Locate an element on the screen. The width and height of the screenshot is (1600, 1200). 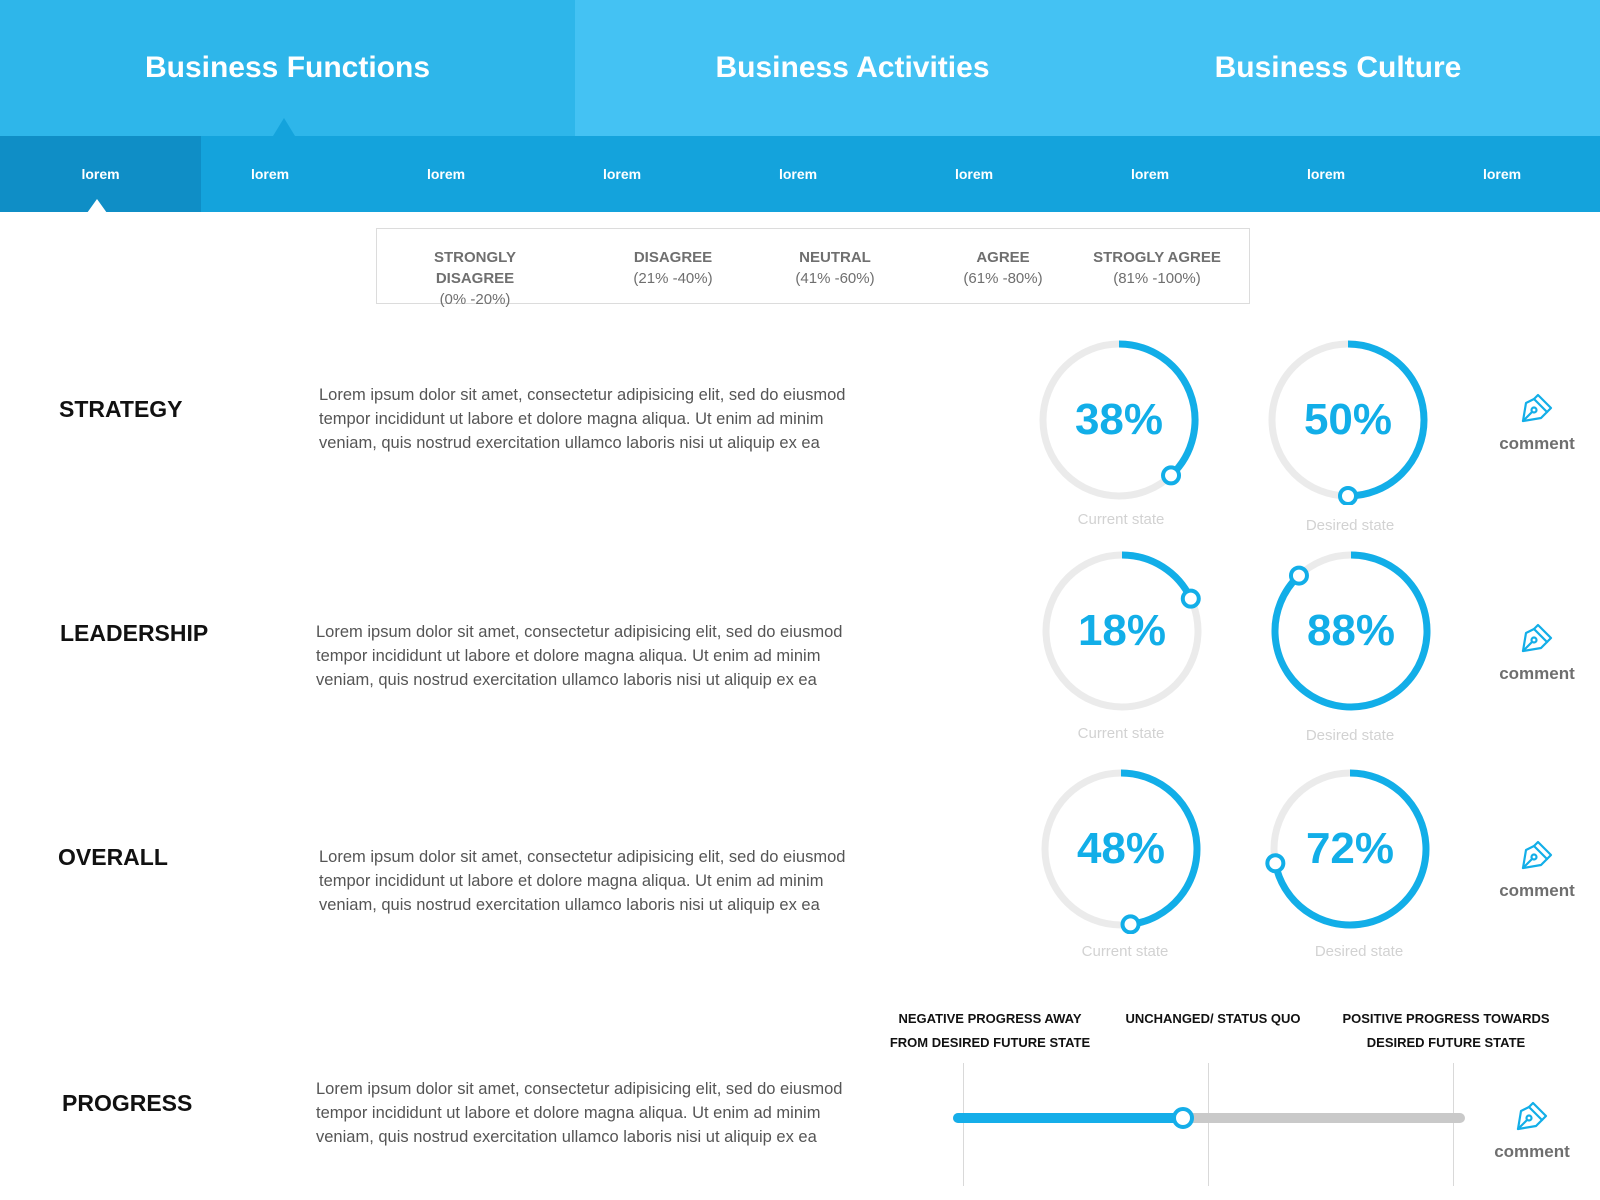
comment-button-leadership: comment is located at coordinates (1537, 652).